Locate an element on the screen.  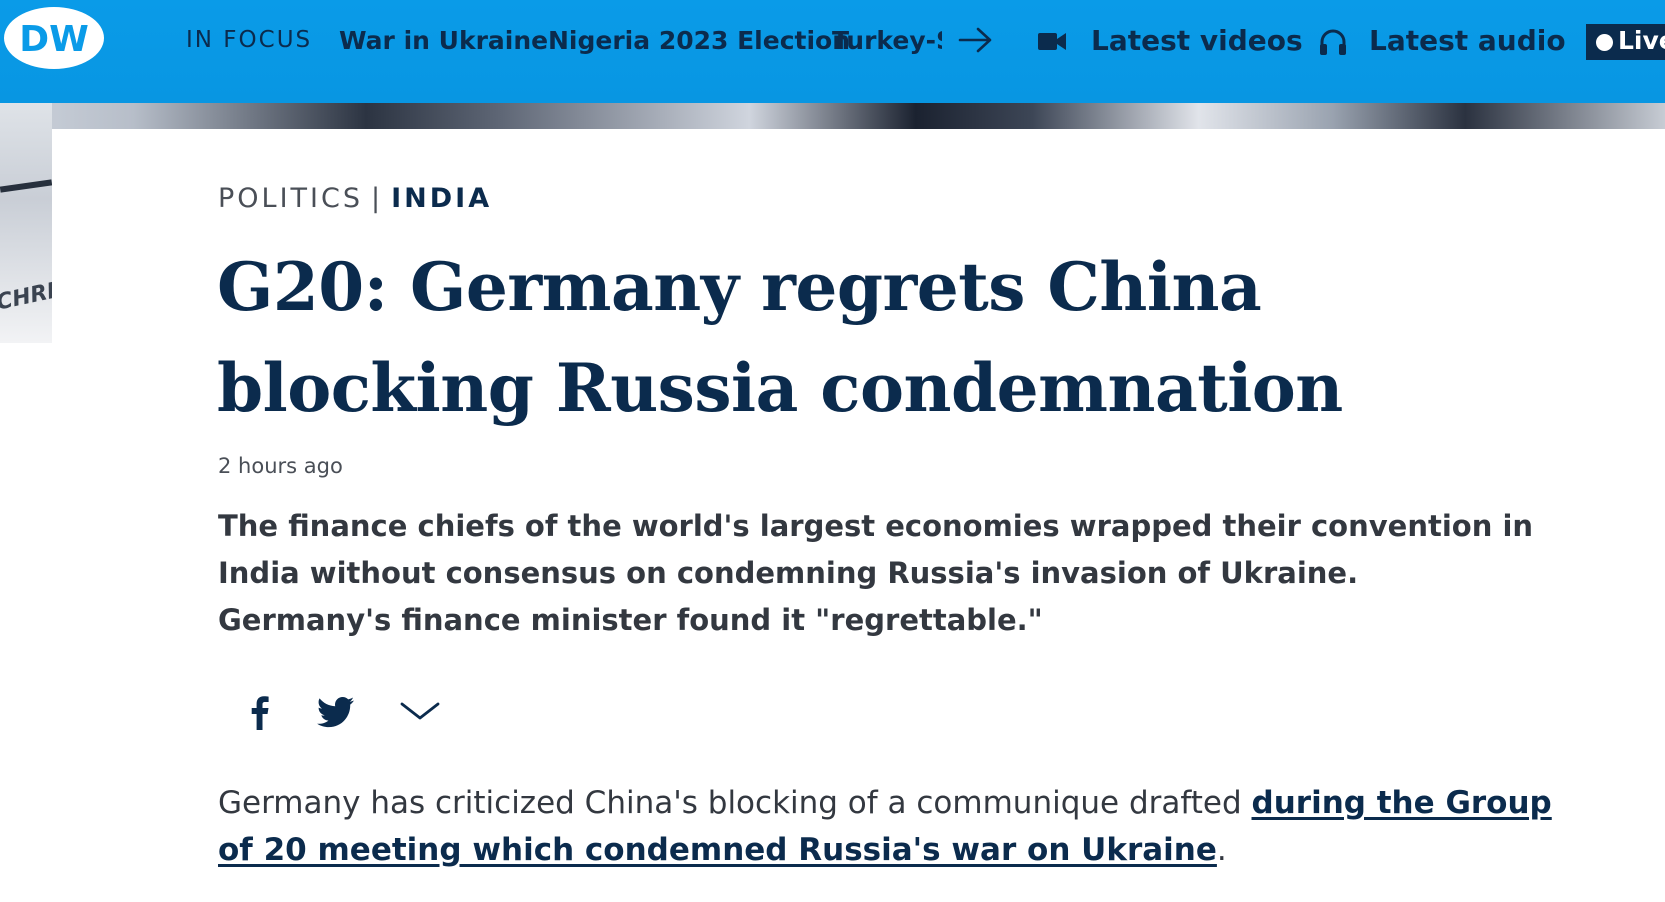
region-link: INDIA is located at coordinates (441, 198).